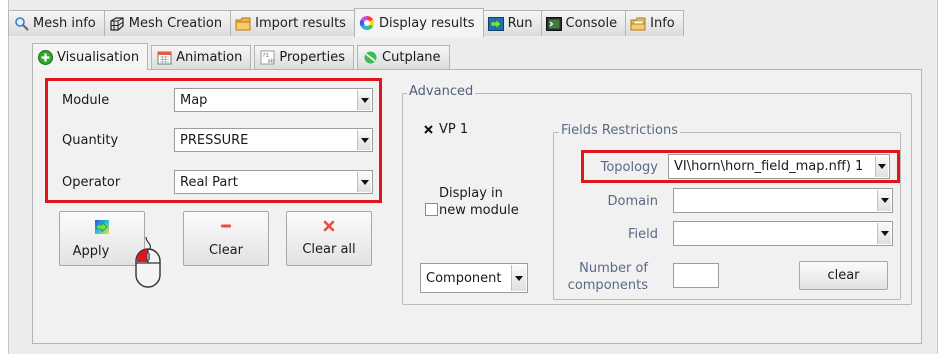 This screenshot has width=945, height=354. I want to click on run-arrow-icon, so click(495, 24).